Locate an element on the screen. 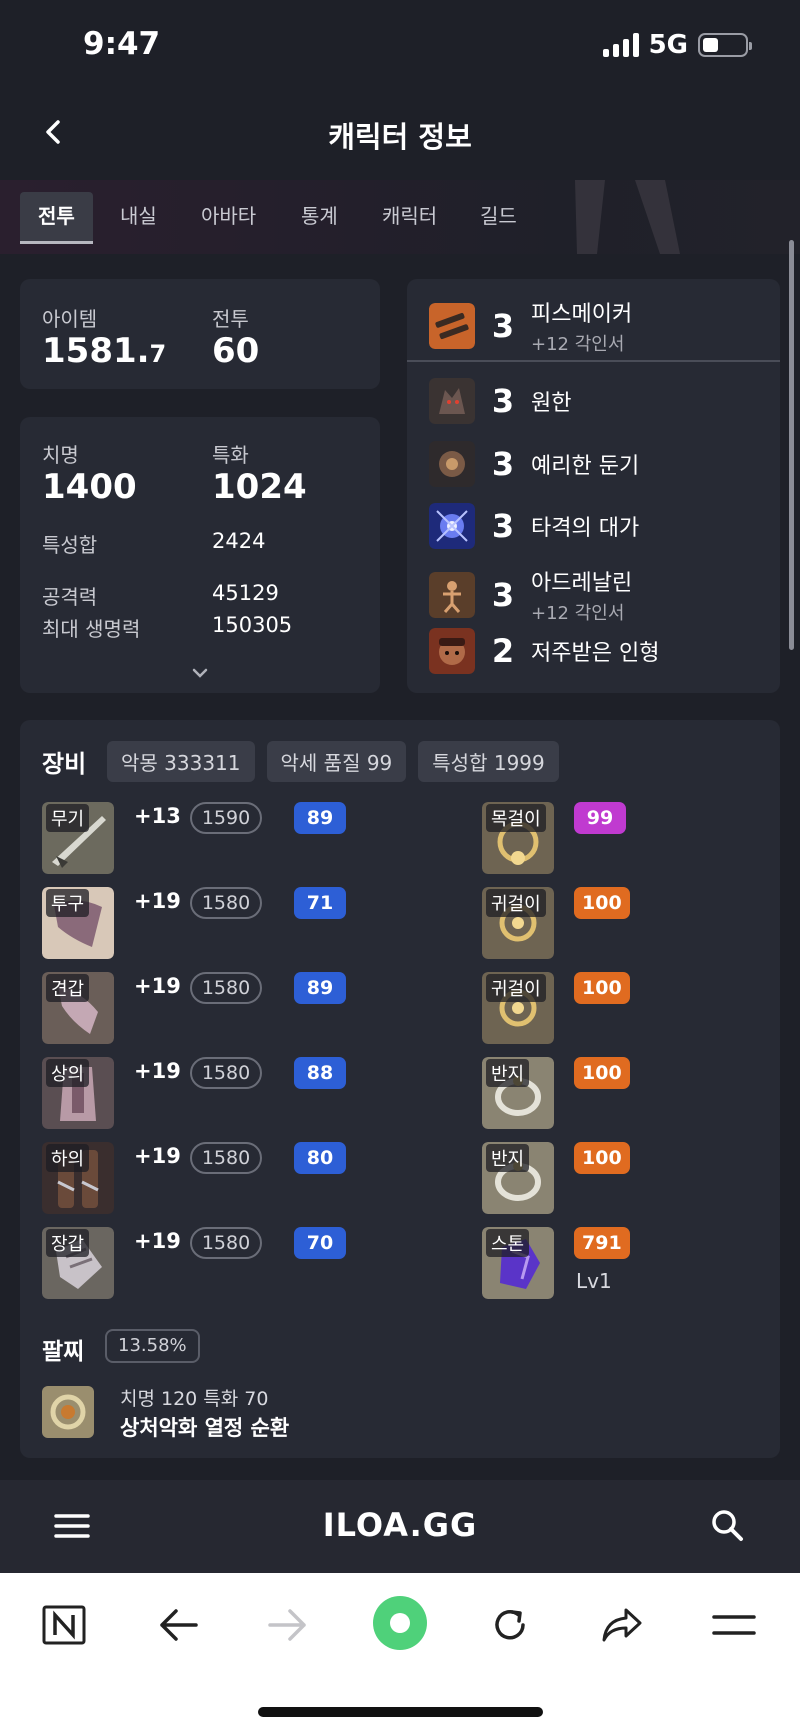 Image resolution: width=800 pixels, height=1731 pixels. engraving-item: 3 타격의 대가 is located at coordinates (534, 526).